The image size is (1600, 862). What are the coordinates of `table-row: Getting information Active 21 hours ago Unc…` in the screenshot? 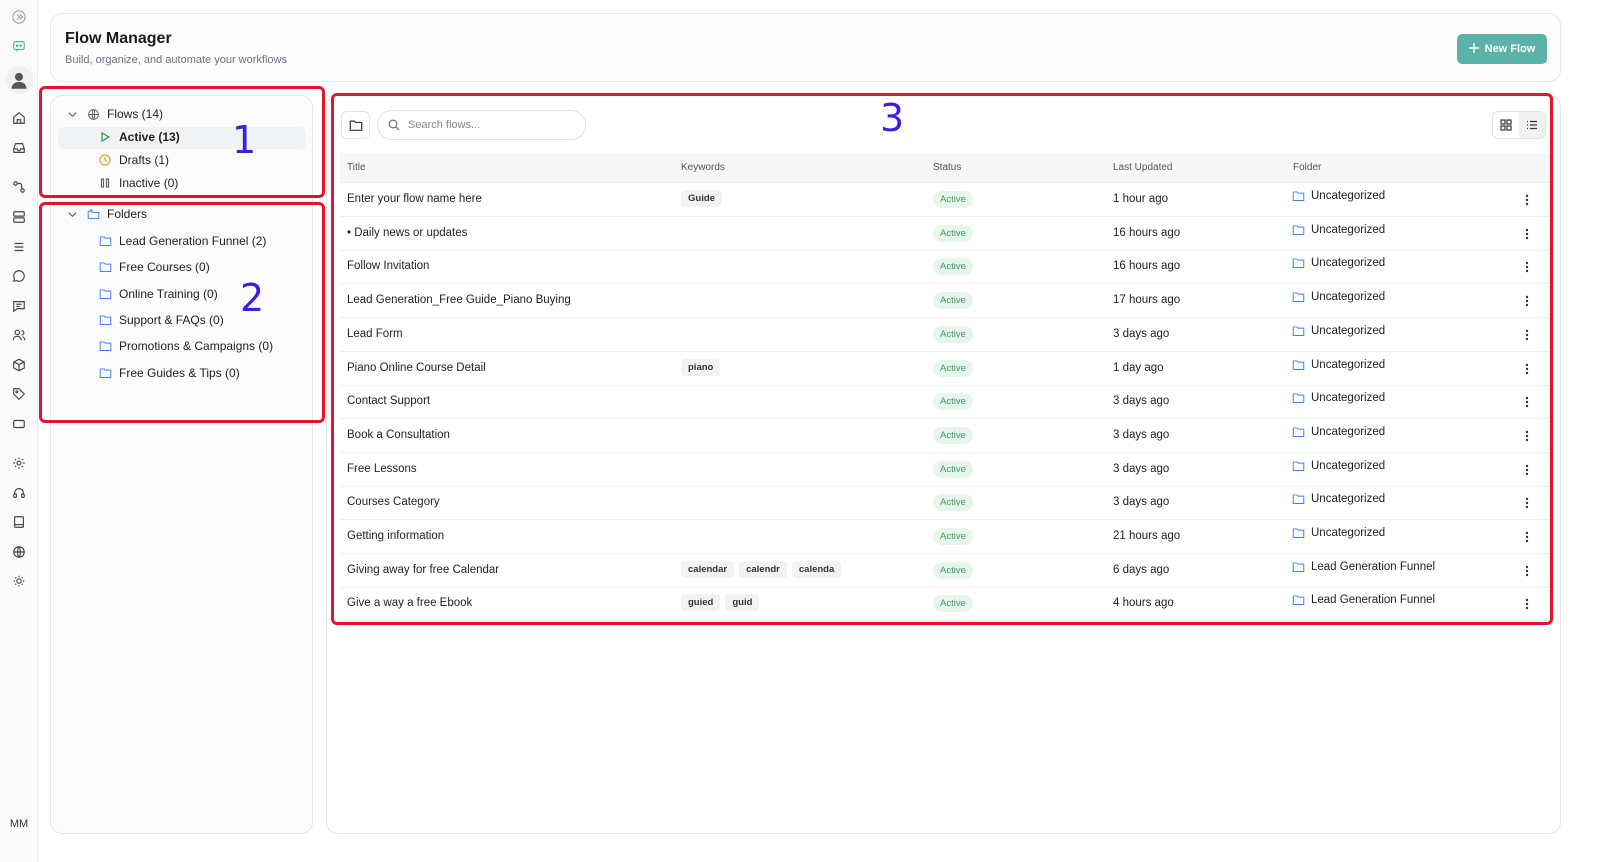 It's located at (944, 537).